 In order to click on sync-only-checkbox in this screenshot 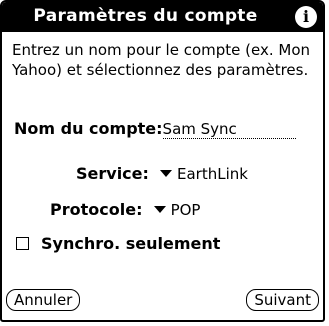, I will do `click(22, 243)`.